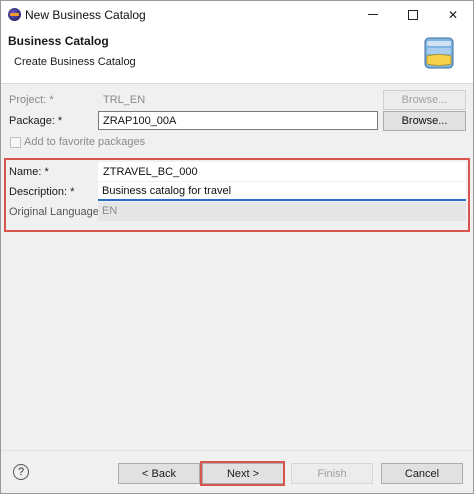 The height and width of the screenshot is (494, 474). Describe the element at coordinates (413, 14) in the screenshot. I see `maximize-button` at that location.